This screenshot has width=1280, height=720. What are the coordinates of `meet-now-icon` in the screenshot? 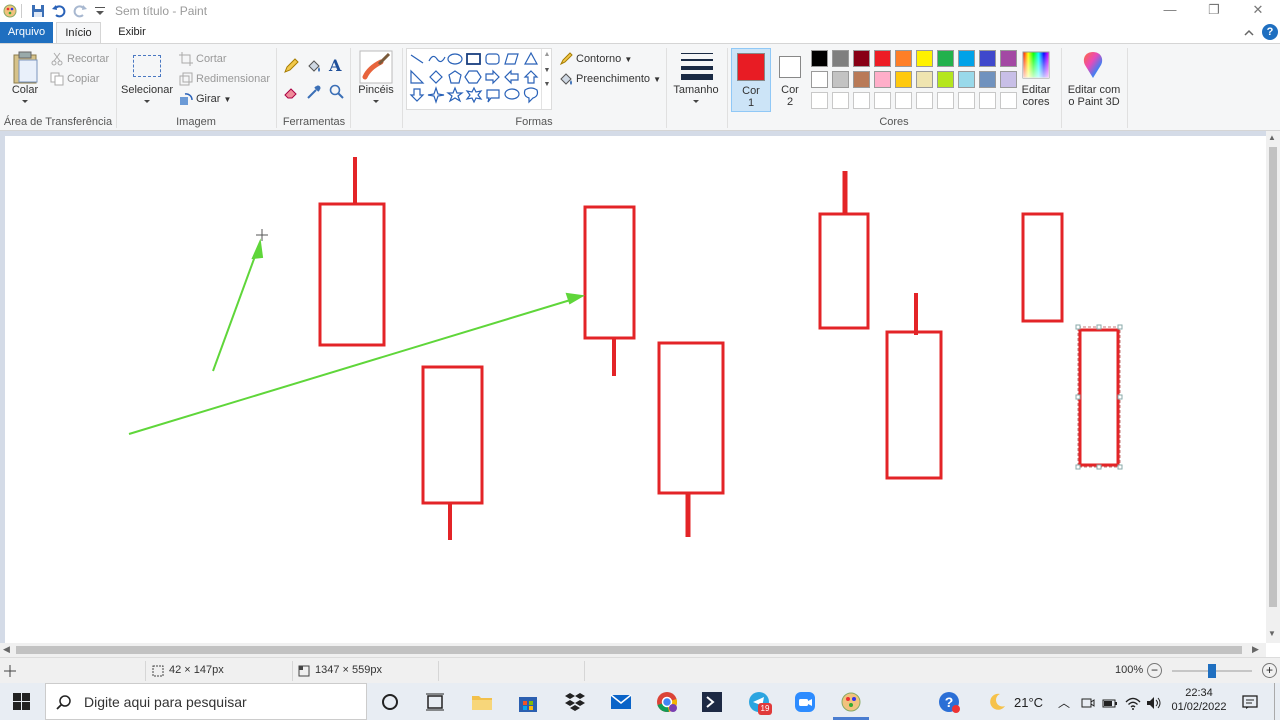 It's located at (1088, 703).